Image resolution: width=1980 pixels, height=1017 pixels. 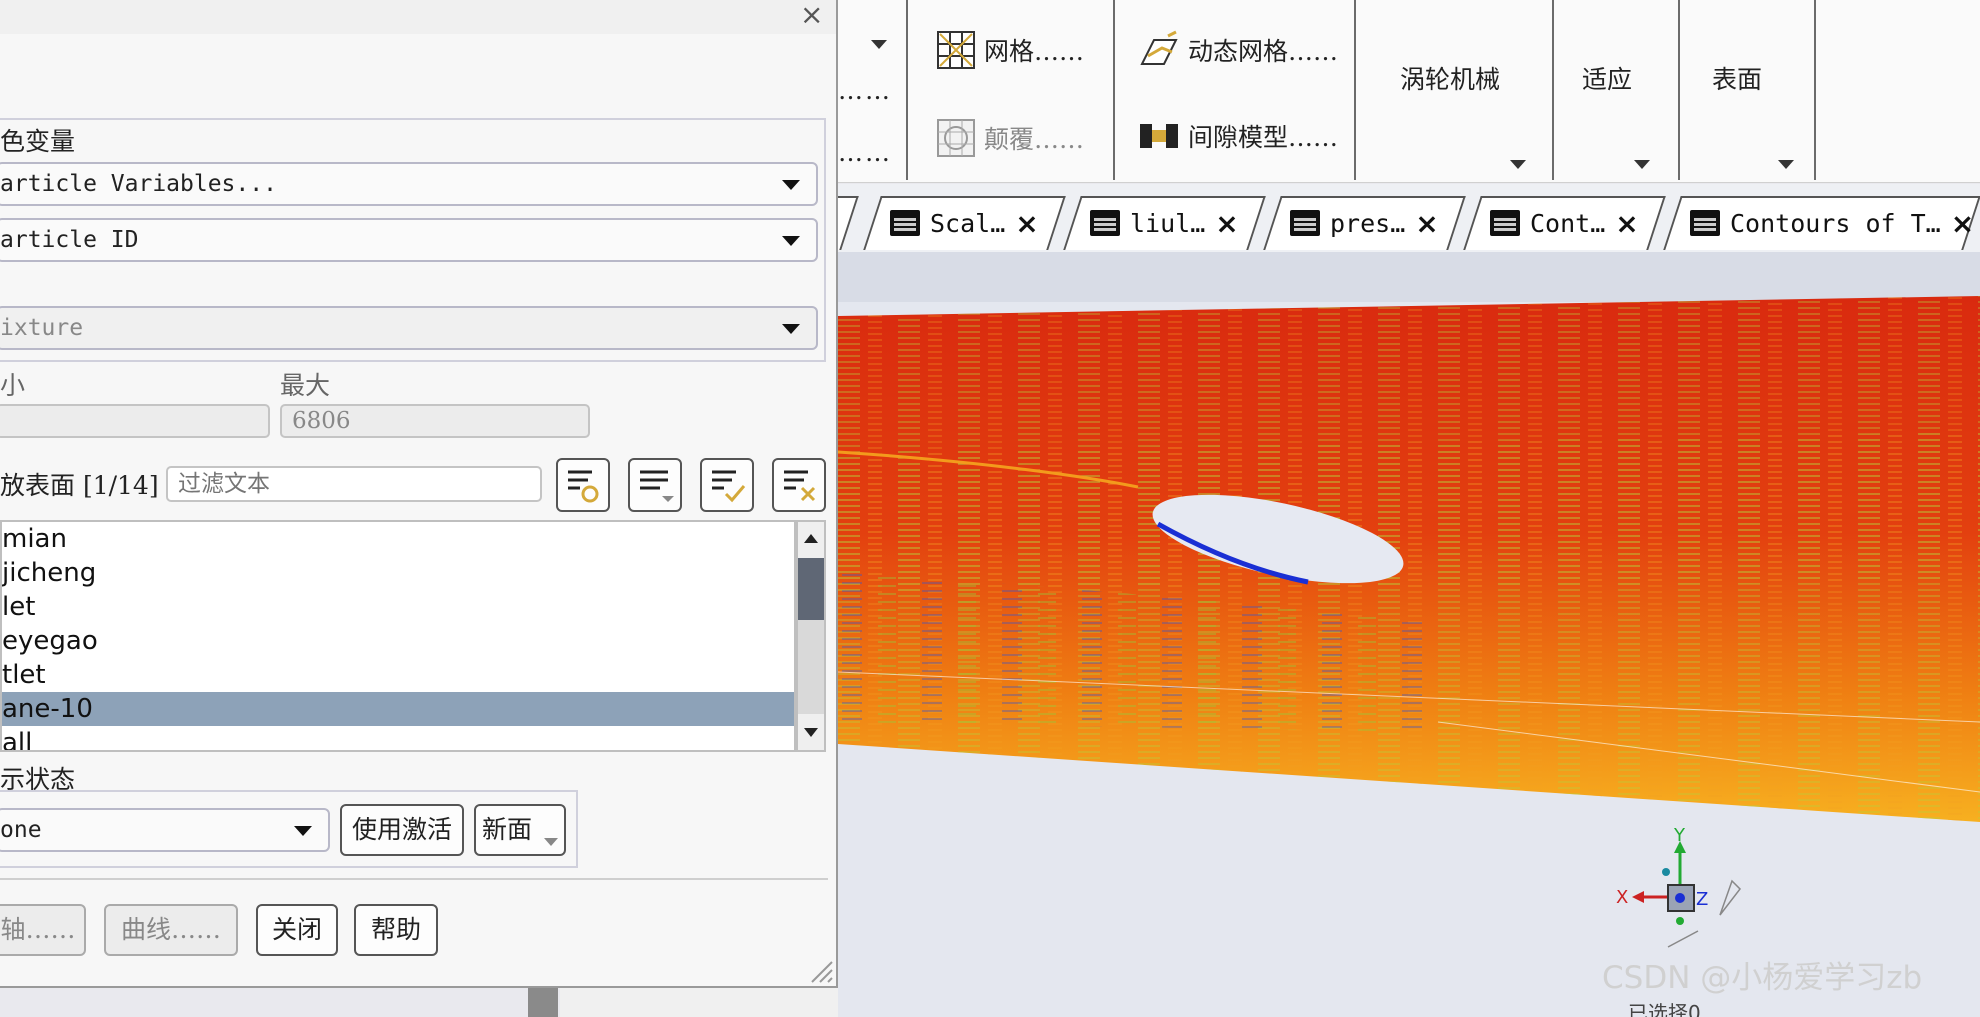 I want to click on list-item: mian, so click(x=398, y=539).